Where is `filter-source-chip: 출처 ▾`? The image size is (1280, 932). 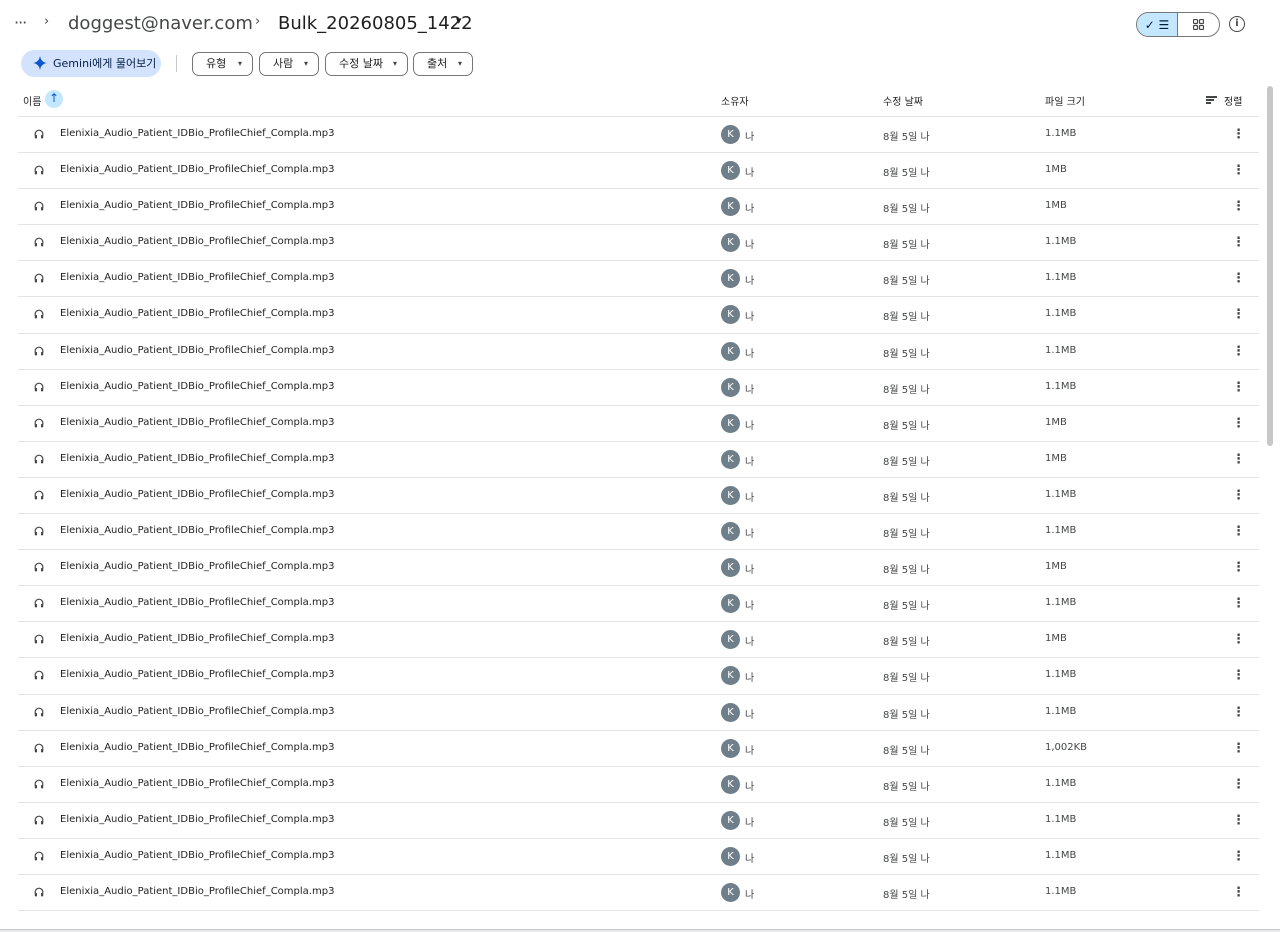 filter-source-chip: 출처 ▾ is located at coordinates (443, 64).